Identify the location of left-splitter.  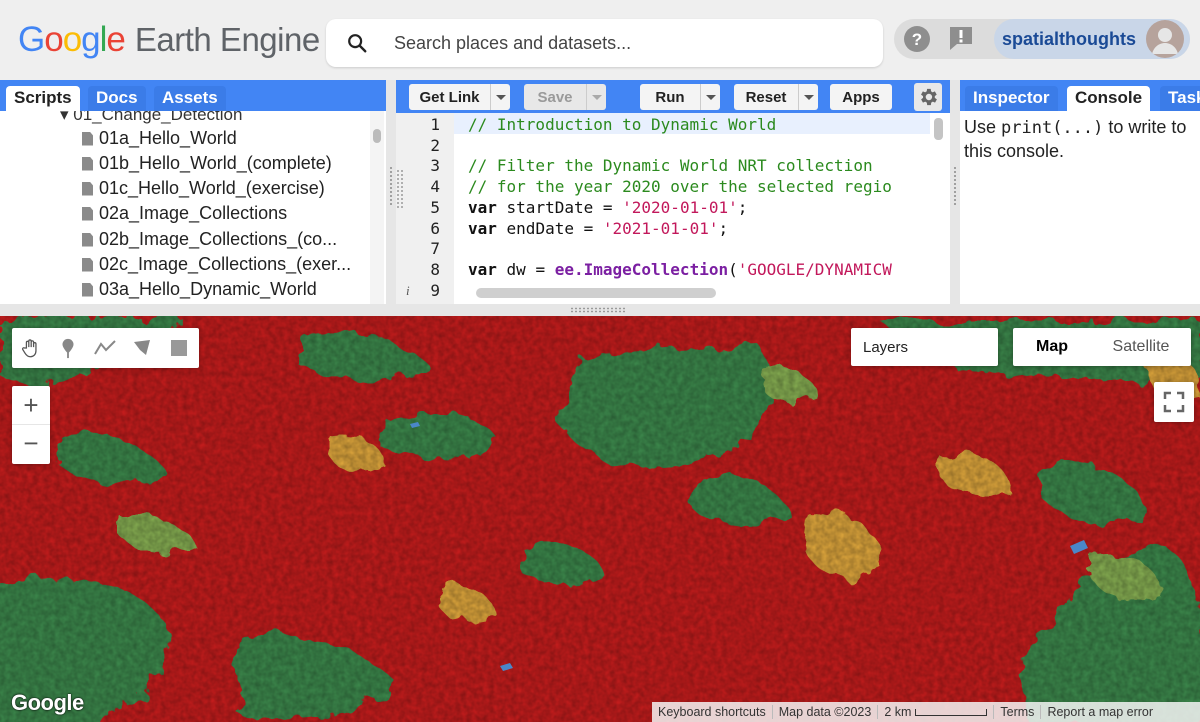
(391, 192).